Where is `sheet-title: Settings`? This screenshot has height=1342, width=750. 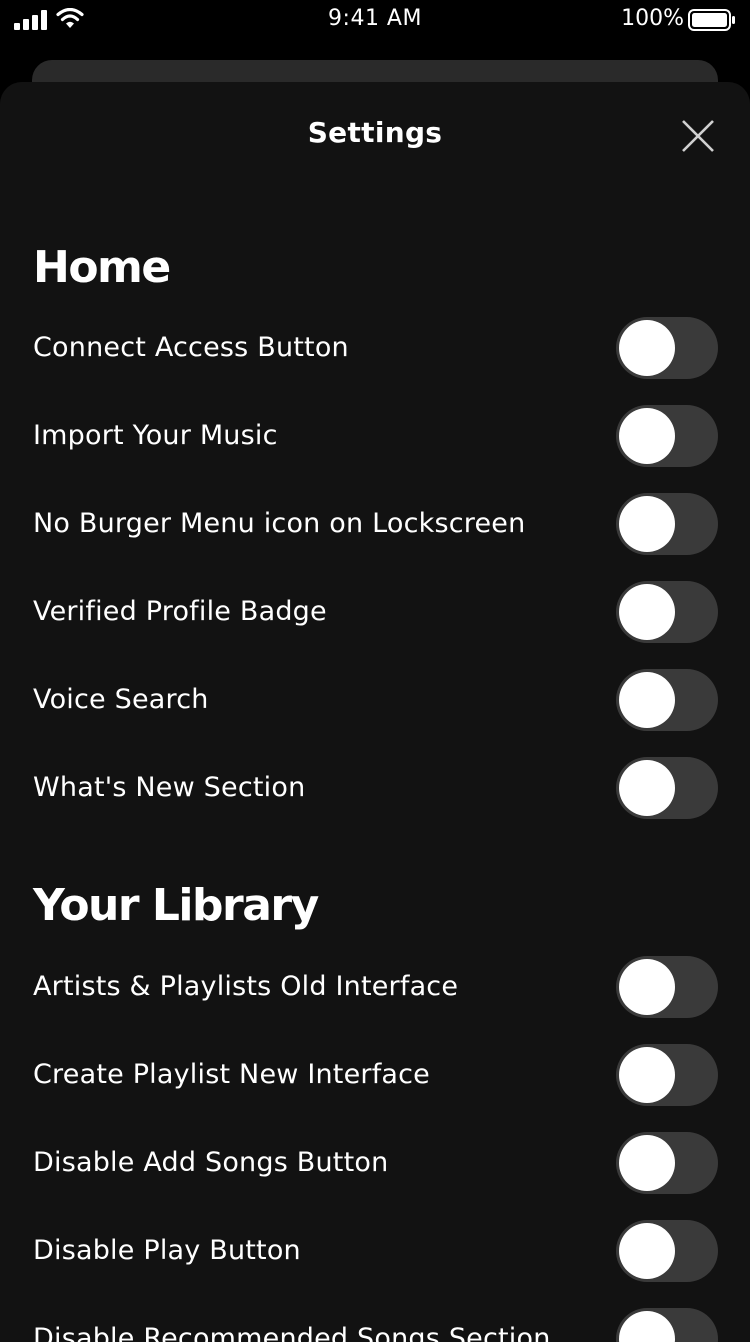 sheet-title: Settings is located at coordinates (375, 132).